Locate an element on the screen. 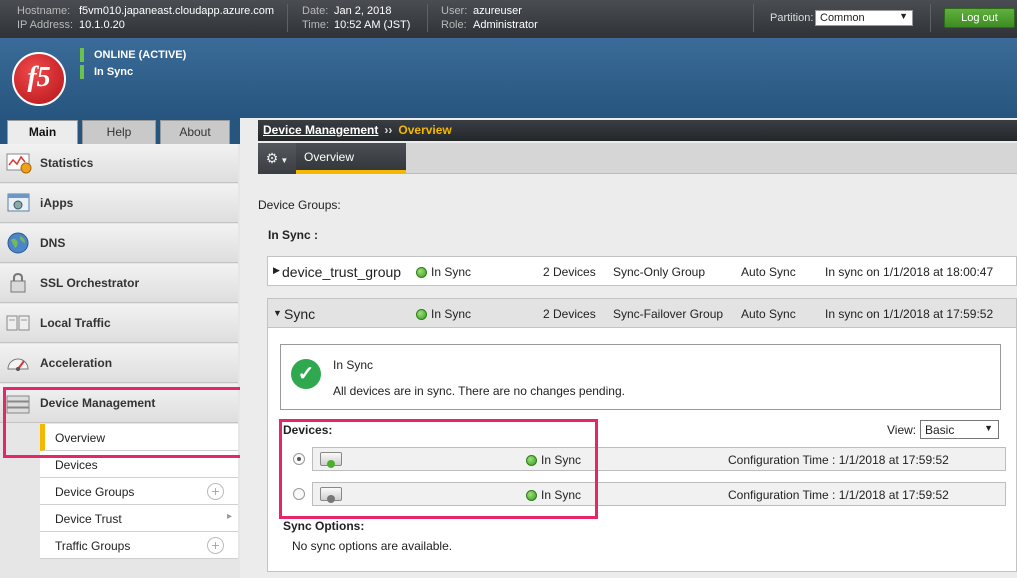  ip-label: IP Address: is located at coordinates (45, 25).